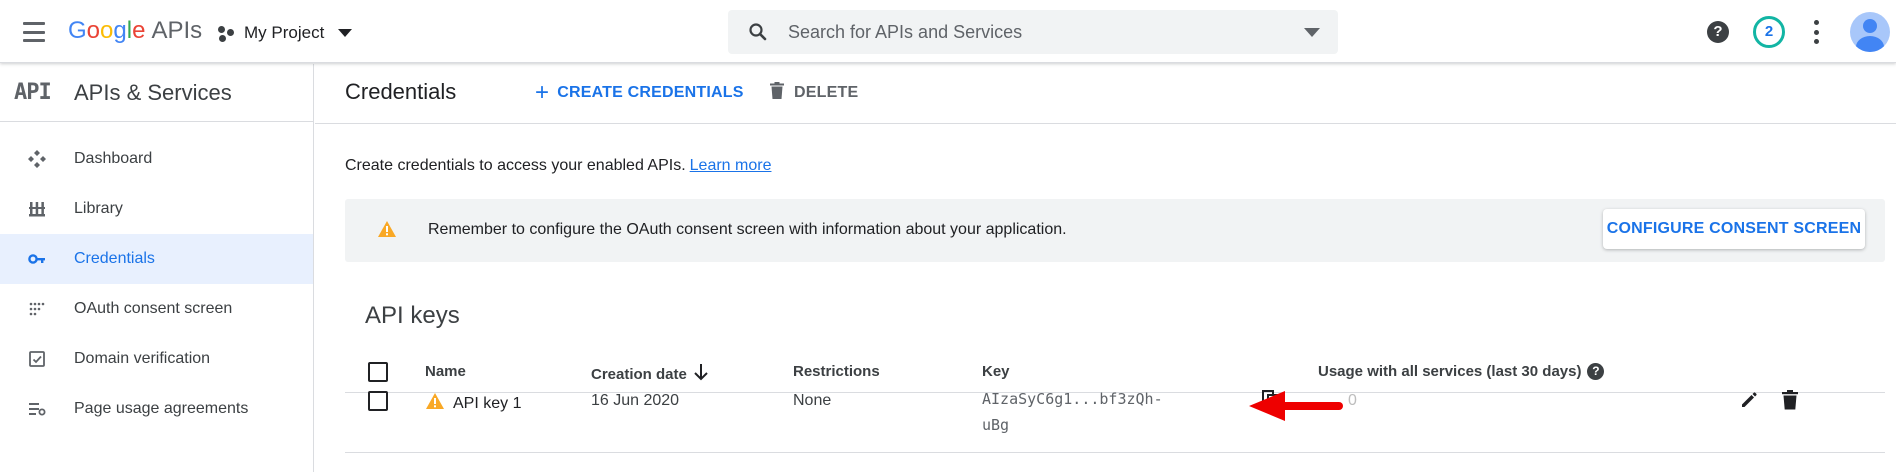 The width and height of the screenshot is (1896, 472). What do you see at coordinates (1046, 32) in the screenshot?
I see `search-input` at bounding box center [1046, 32].